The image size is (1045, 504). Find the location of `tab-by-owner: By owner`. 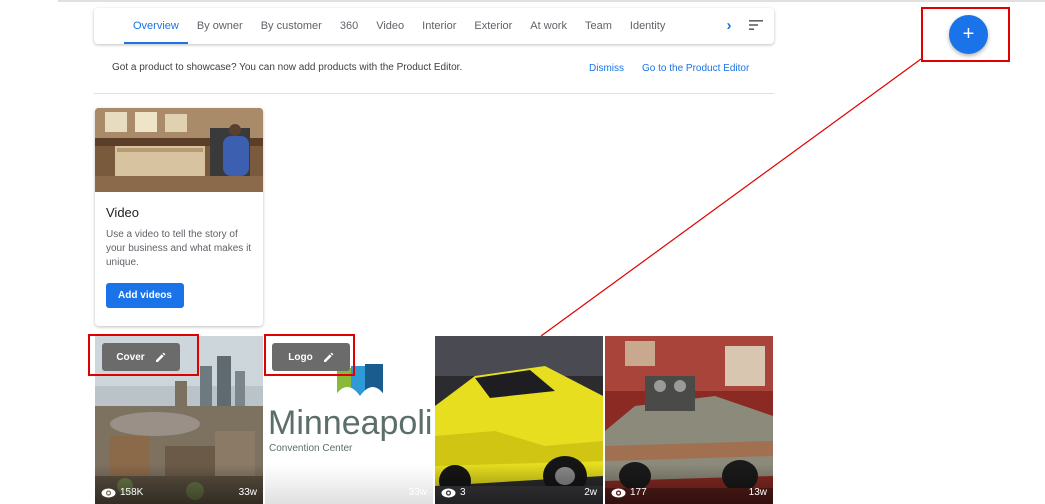

tab-by-owner: By owner is located at coordinates (220, 26).